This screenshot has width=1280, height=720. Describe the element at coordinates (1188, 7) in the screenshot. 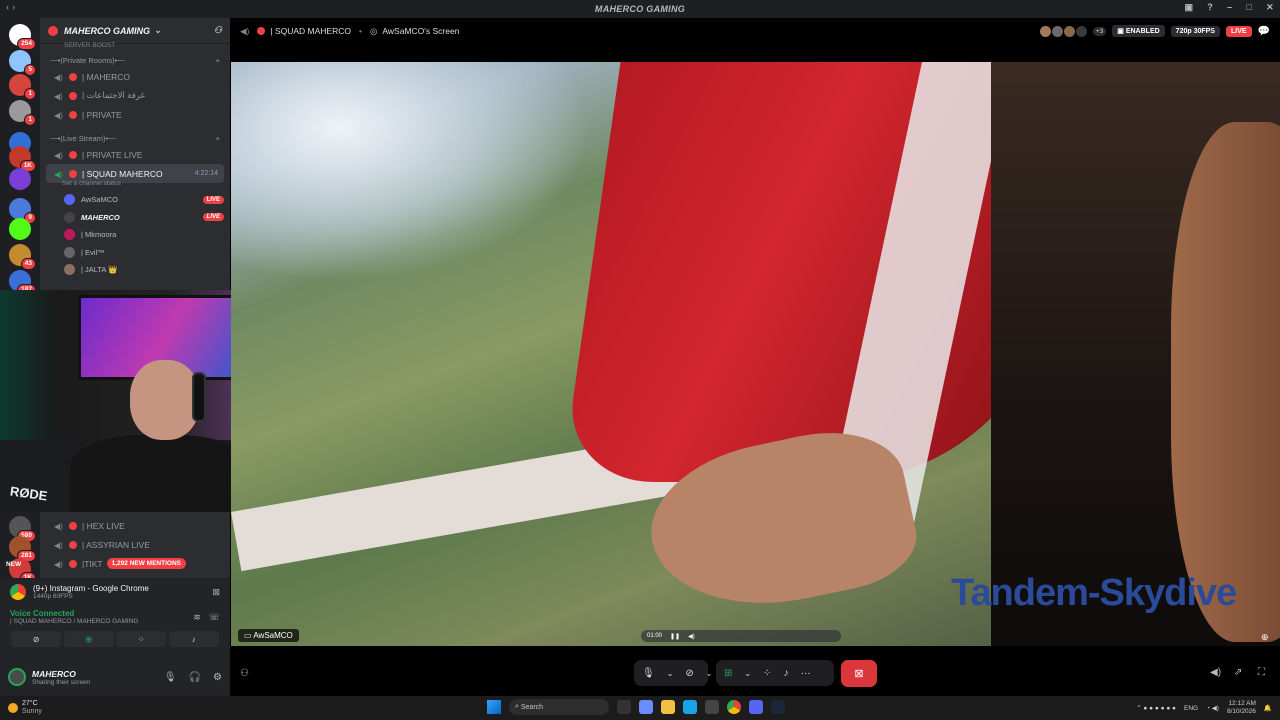

I see `inbox-icon: ▣` at that location.